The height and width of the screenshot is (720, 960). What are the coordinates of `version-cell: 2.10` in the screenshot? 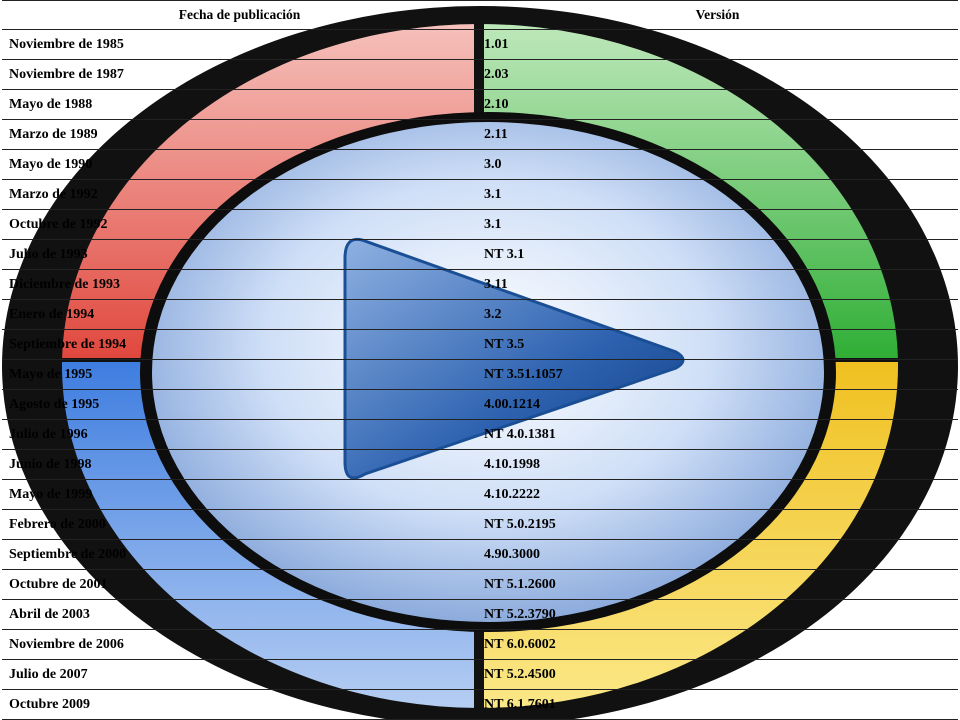 It's located at (717, 104).